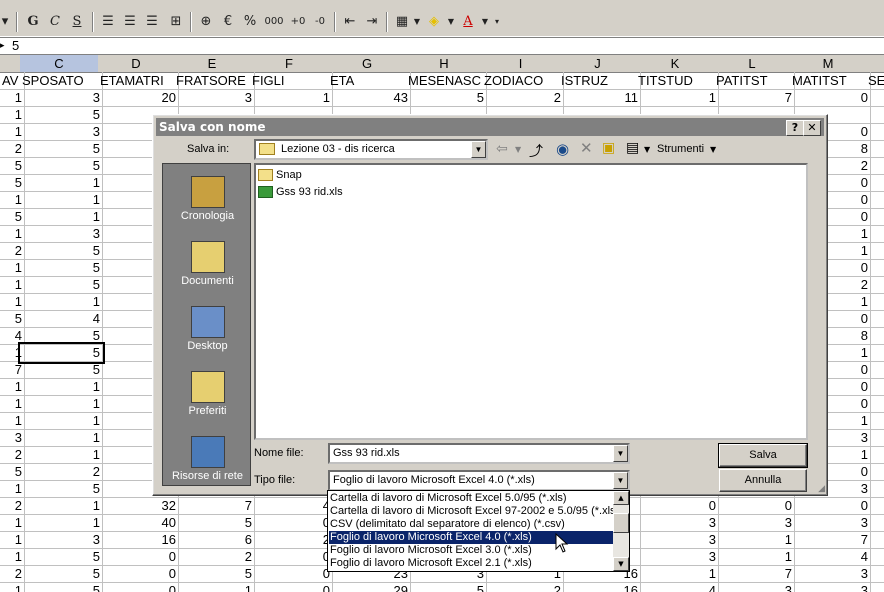 The image size is (884, 592). Describe the element at coordinates (795, 128) in the screenshot. I see `help-button: ?` at that location.